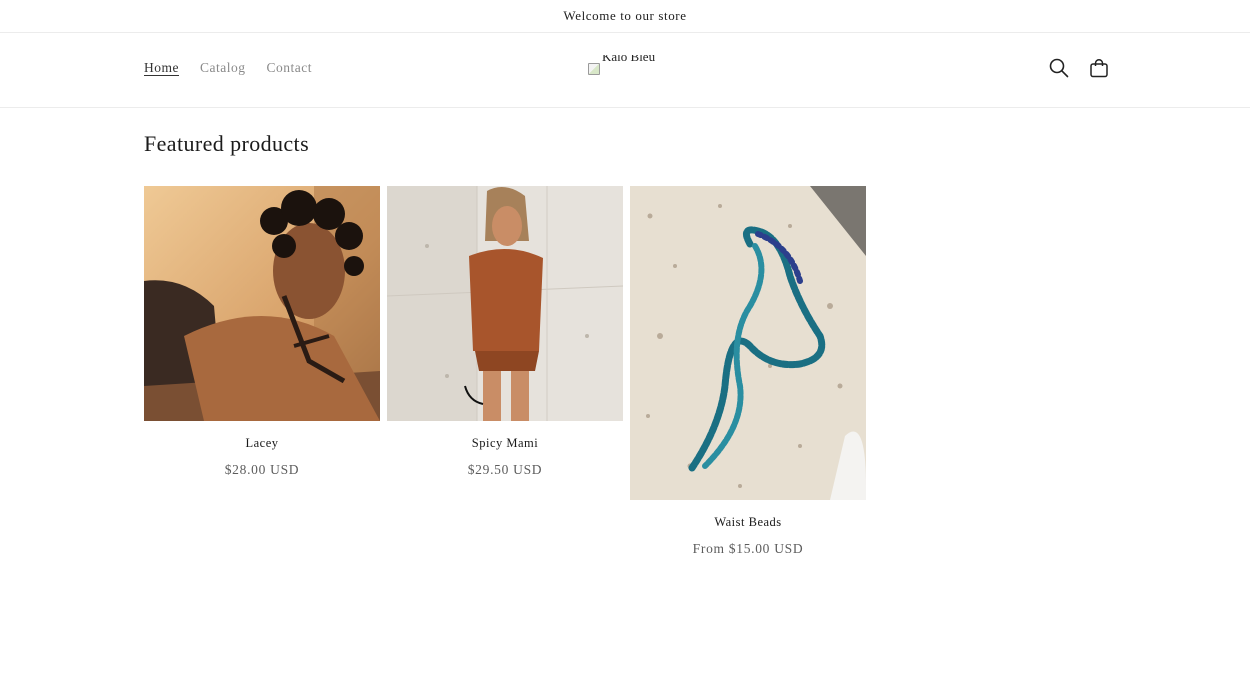 The height and width of the screenshot is (700, 1250). What do you see at coordinates (262, 469) in the screenshot?
I see `product-price-lacey: $28.00 USD` at bounding box center [262, 469].